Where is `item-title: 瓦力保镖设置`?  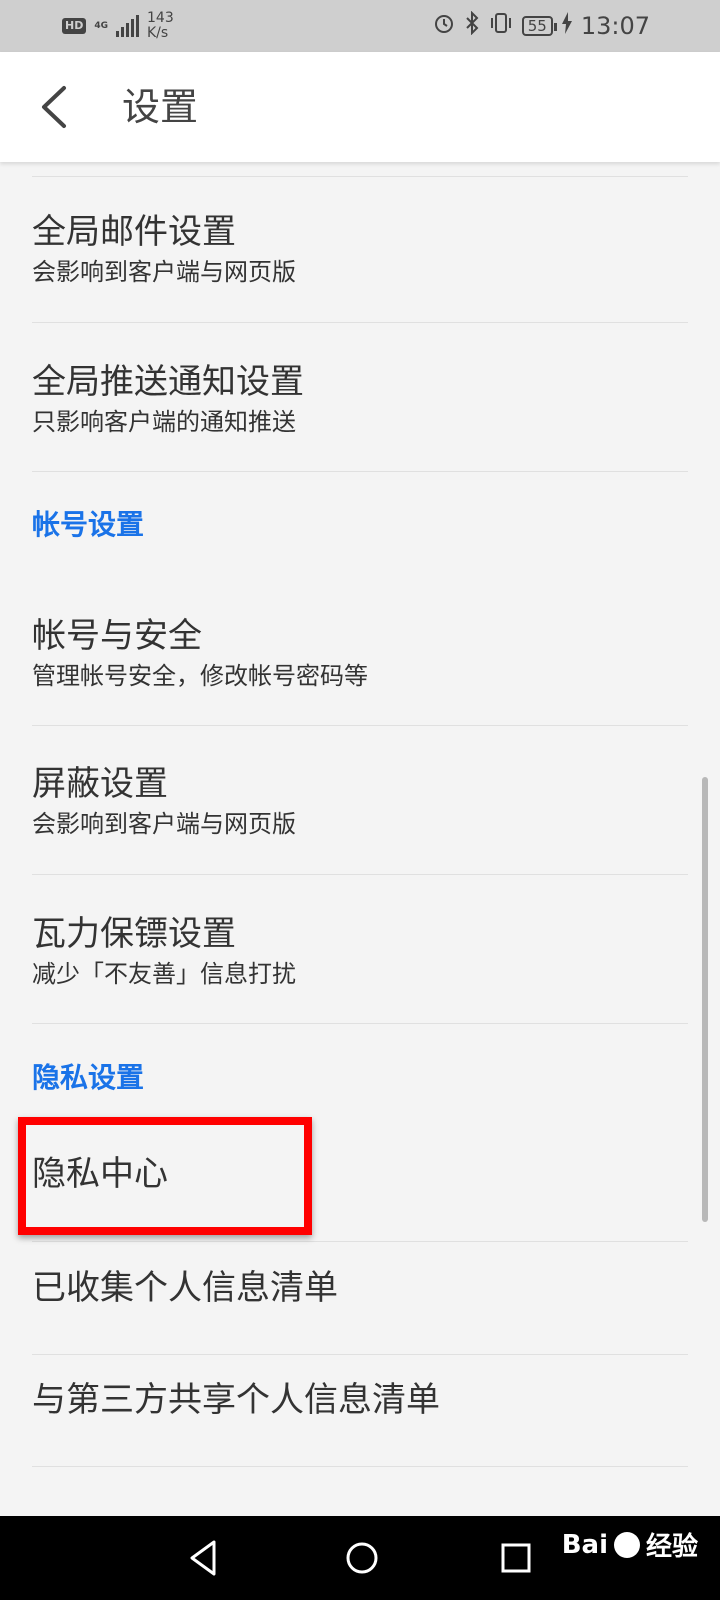
item-title: 瓦力保镖设置 is located at coordinates (134, 934).